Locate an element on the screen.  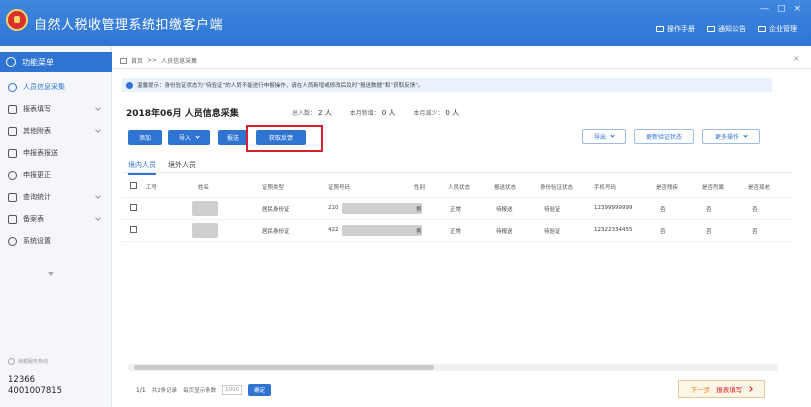
breadcrumb-home: 首页 is located at coordinates (137, 60).